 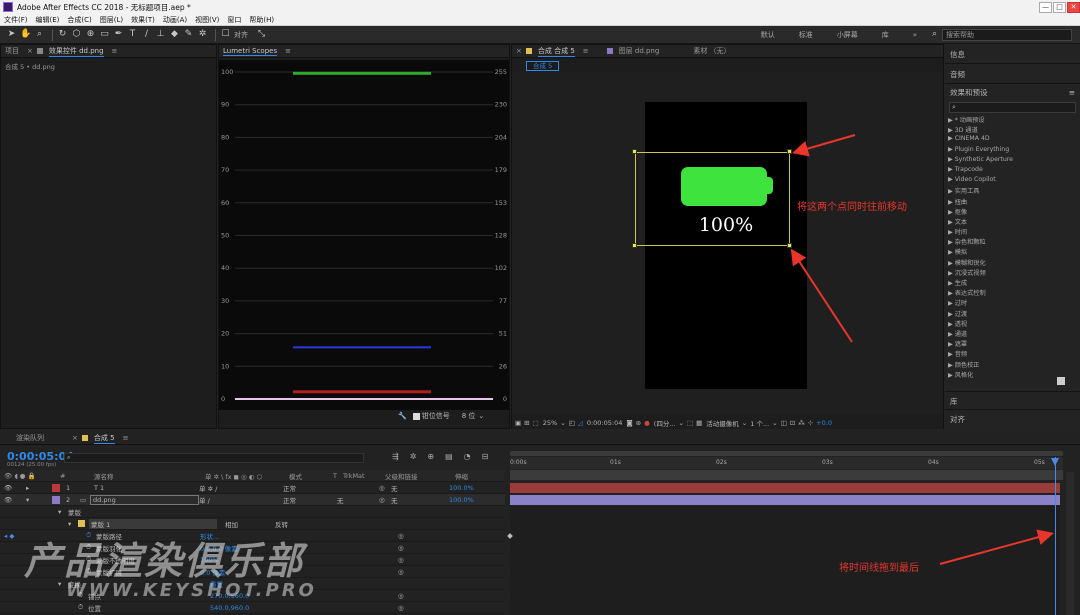 I want to click on watermark-cn: 产品渲染俱乐部, so click(x=164, y=561).